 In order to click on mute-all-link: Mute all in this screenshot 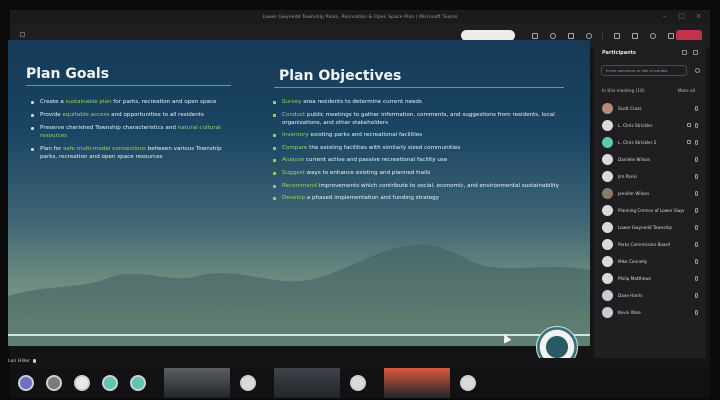, I will do `click(686, 91)`.